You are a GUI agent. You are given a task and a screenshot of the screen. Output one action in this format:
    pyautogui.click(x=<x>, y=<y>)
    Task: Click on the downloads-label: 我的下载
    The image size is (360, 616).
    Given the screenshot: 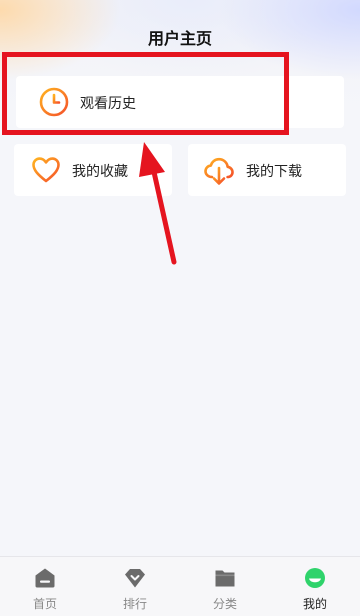 What is the action you would take?
    pyautogui.click(x=274, y=172)
    